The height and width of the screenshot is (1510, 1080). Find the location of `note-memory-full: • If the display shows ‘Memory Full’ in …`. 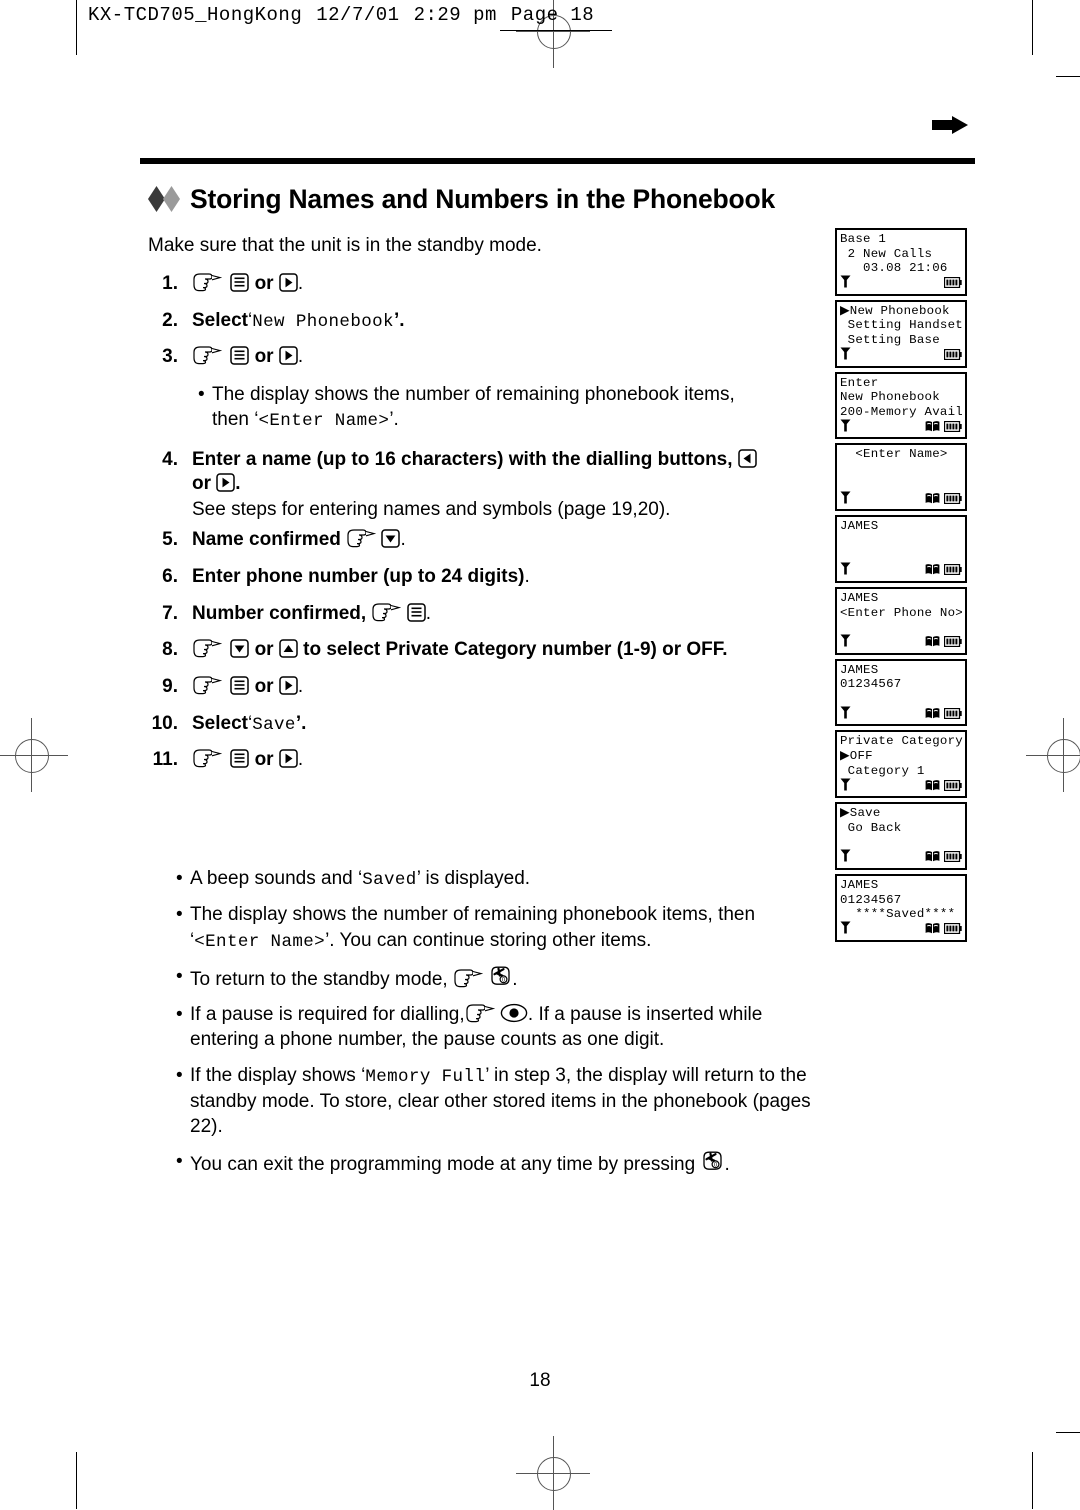

note-memory-full: • If the display shows ‘Memory Full’ in … is located at coordinates (498, 1101).